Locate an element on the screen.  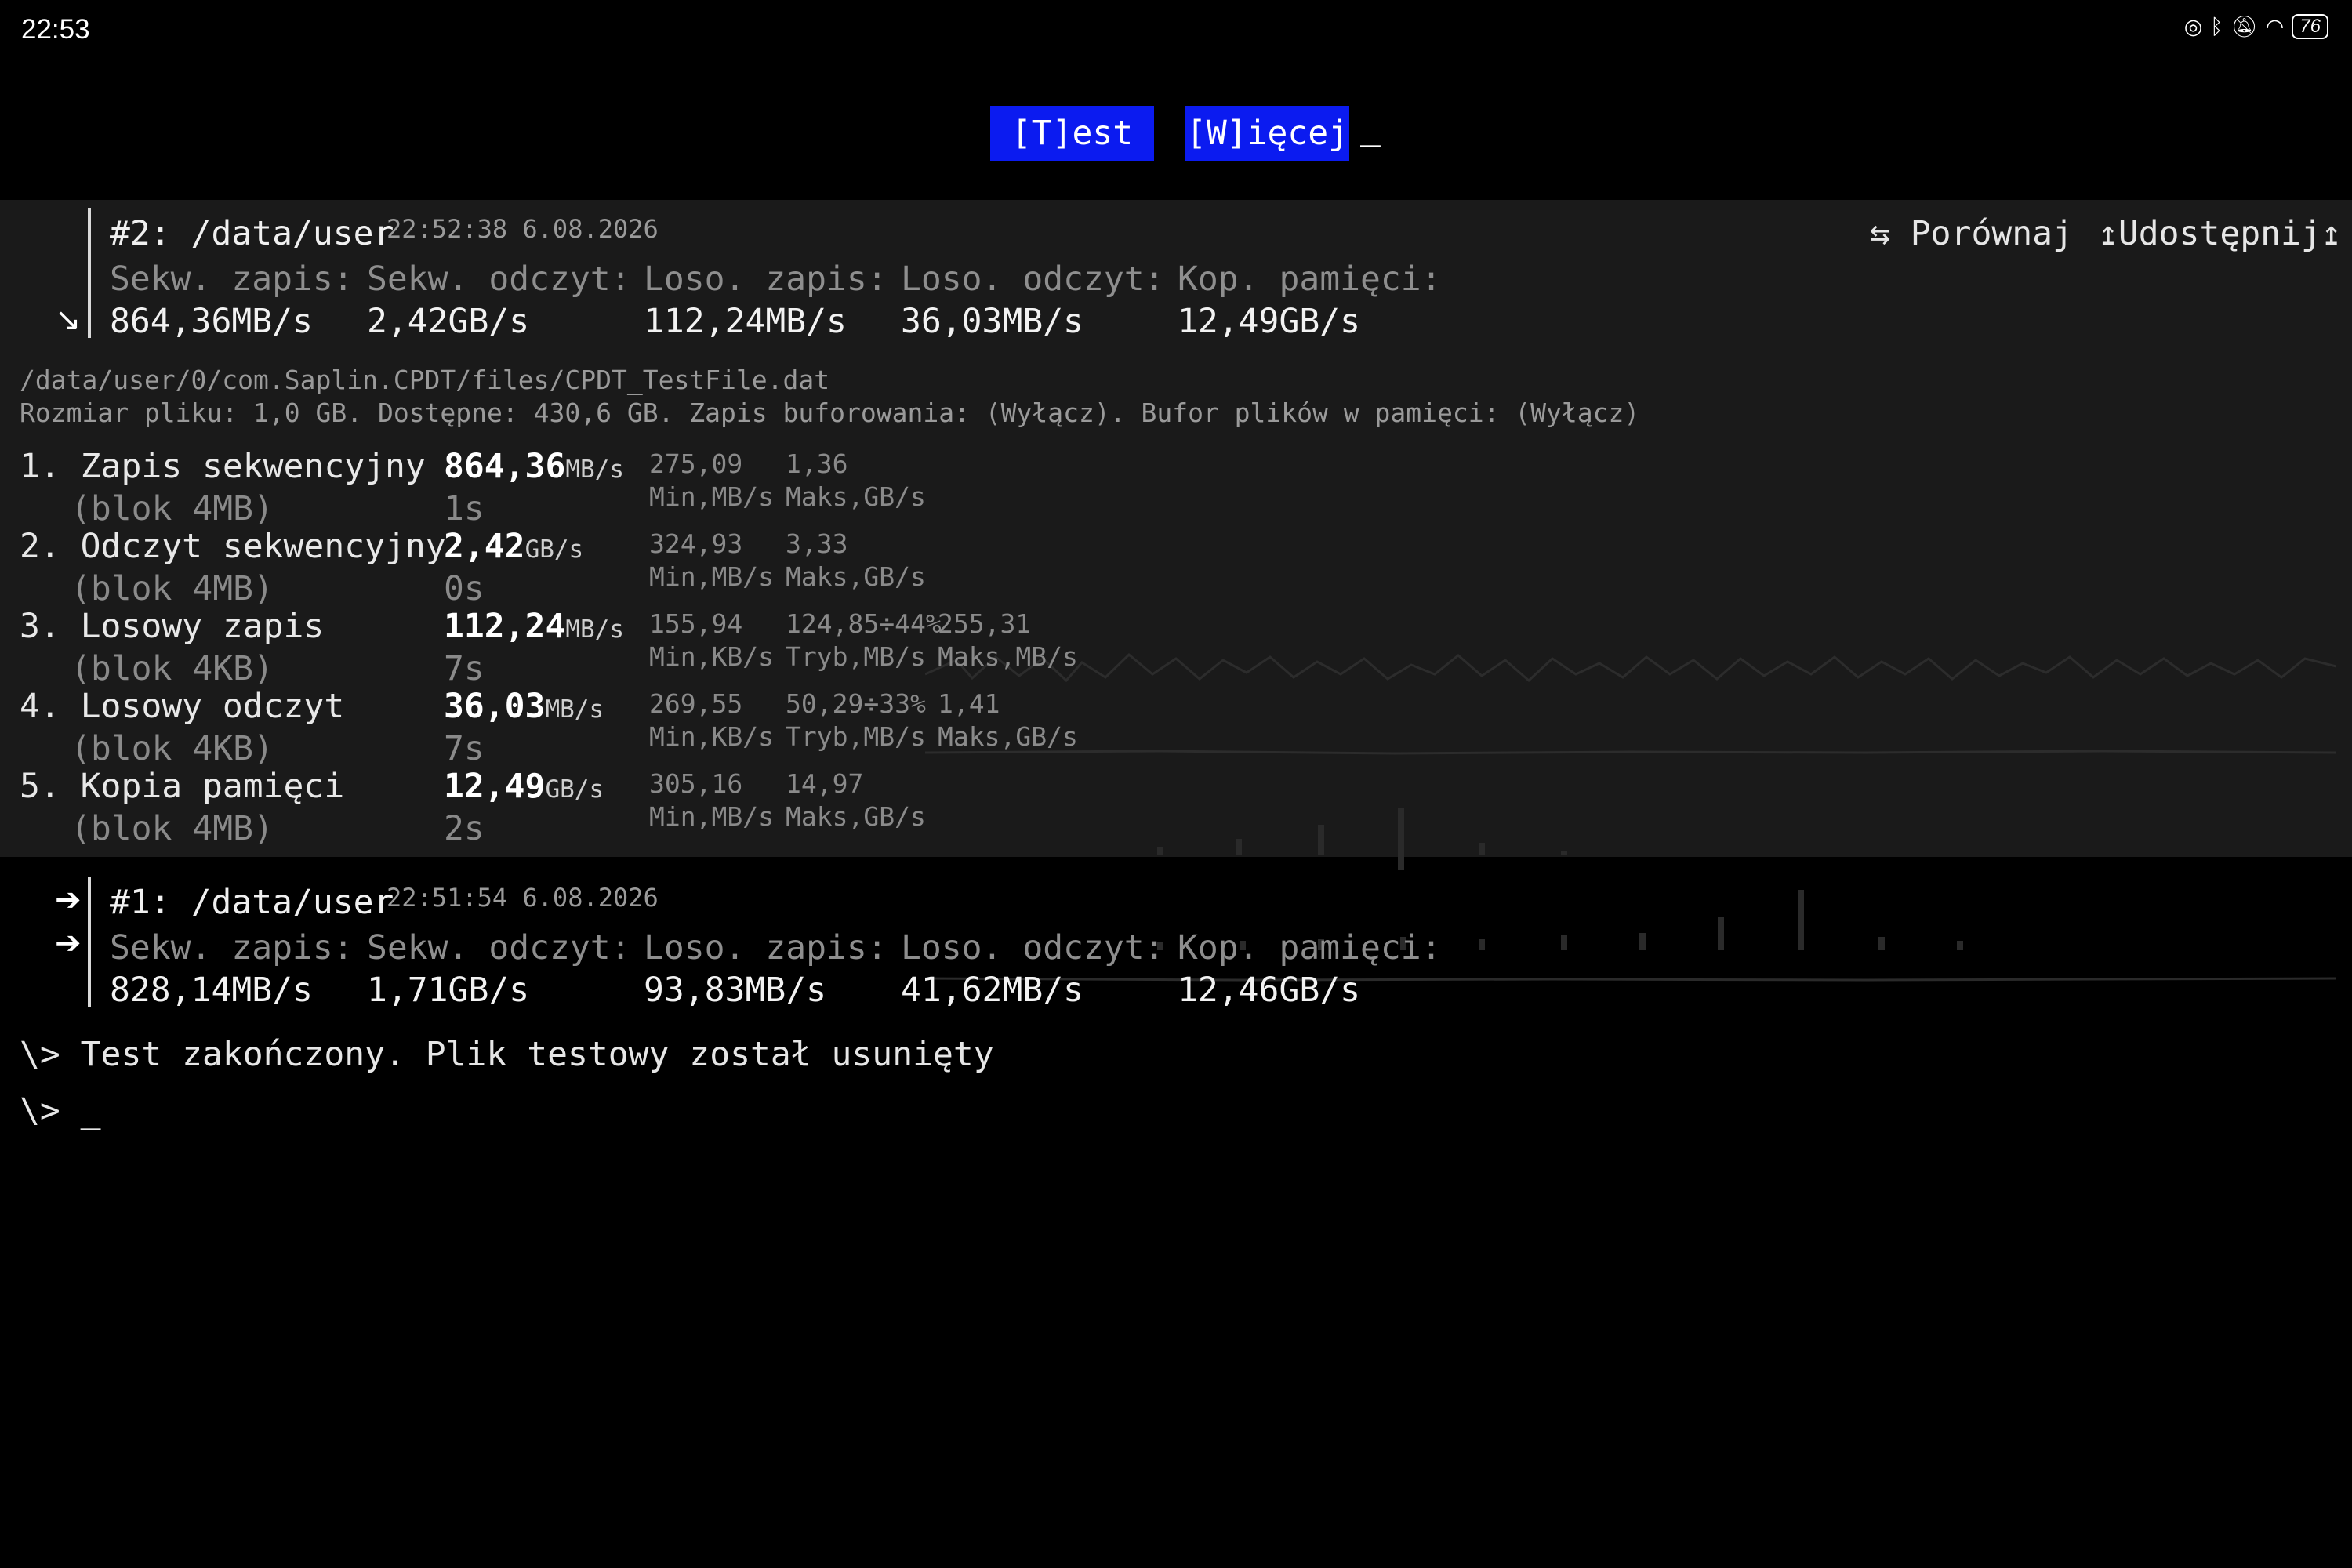
test-speed-value: 112,24 is located at coordinates (505, 626).